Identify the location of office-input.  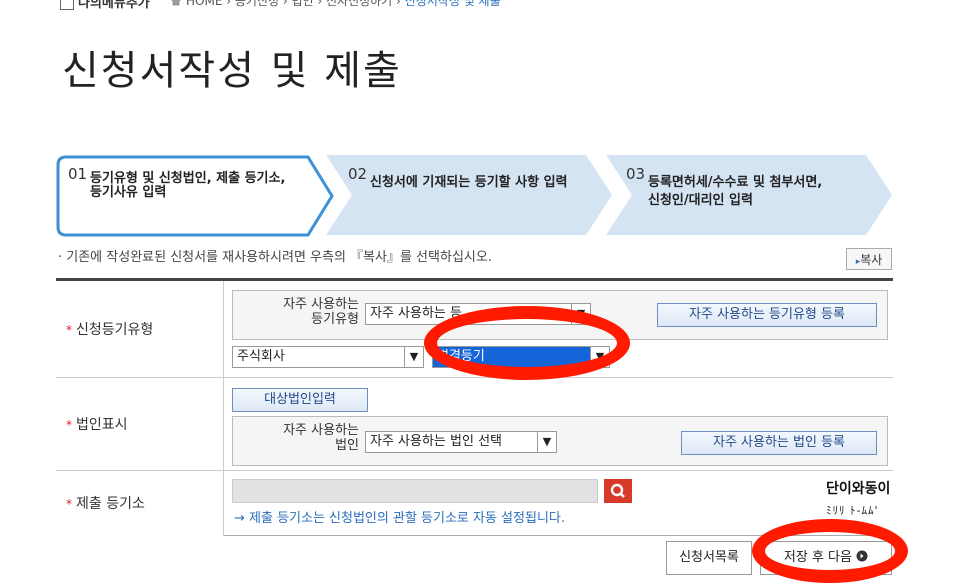
(415, 491).